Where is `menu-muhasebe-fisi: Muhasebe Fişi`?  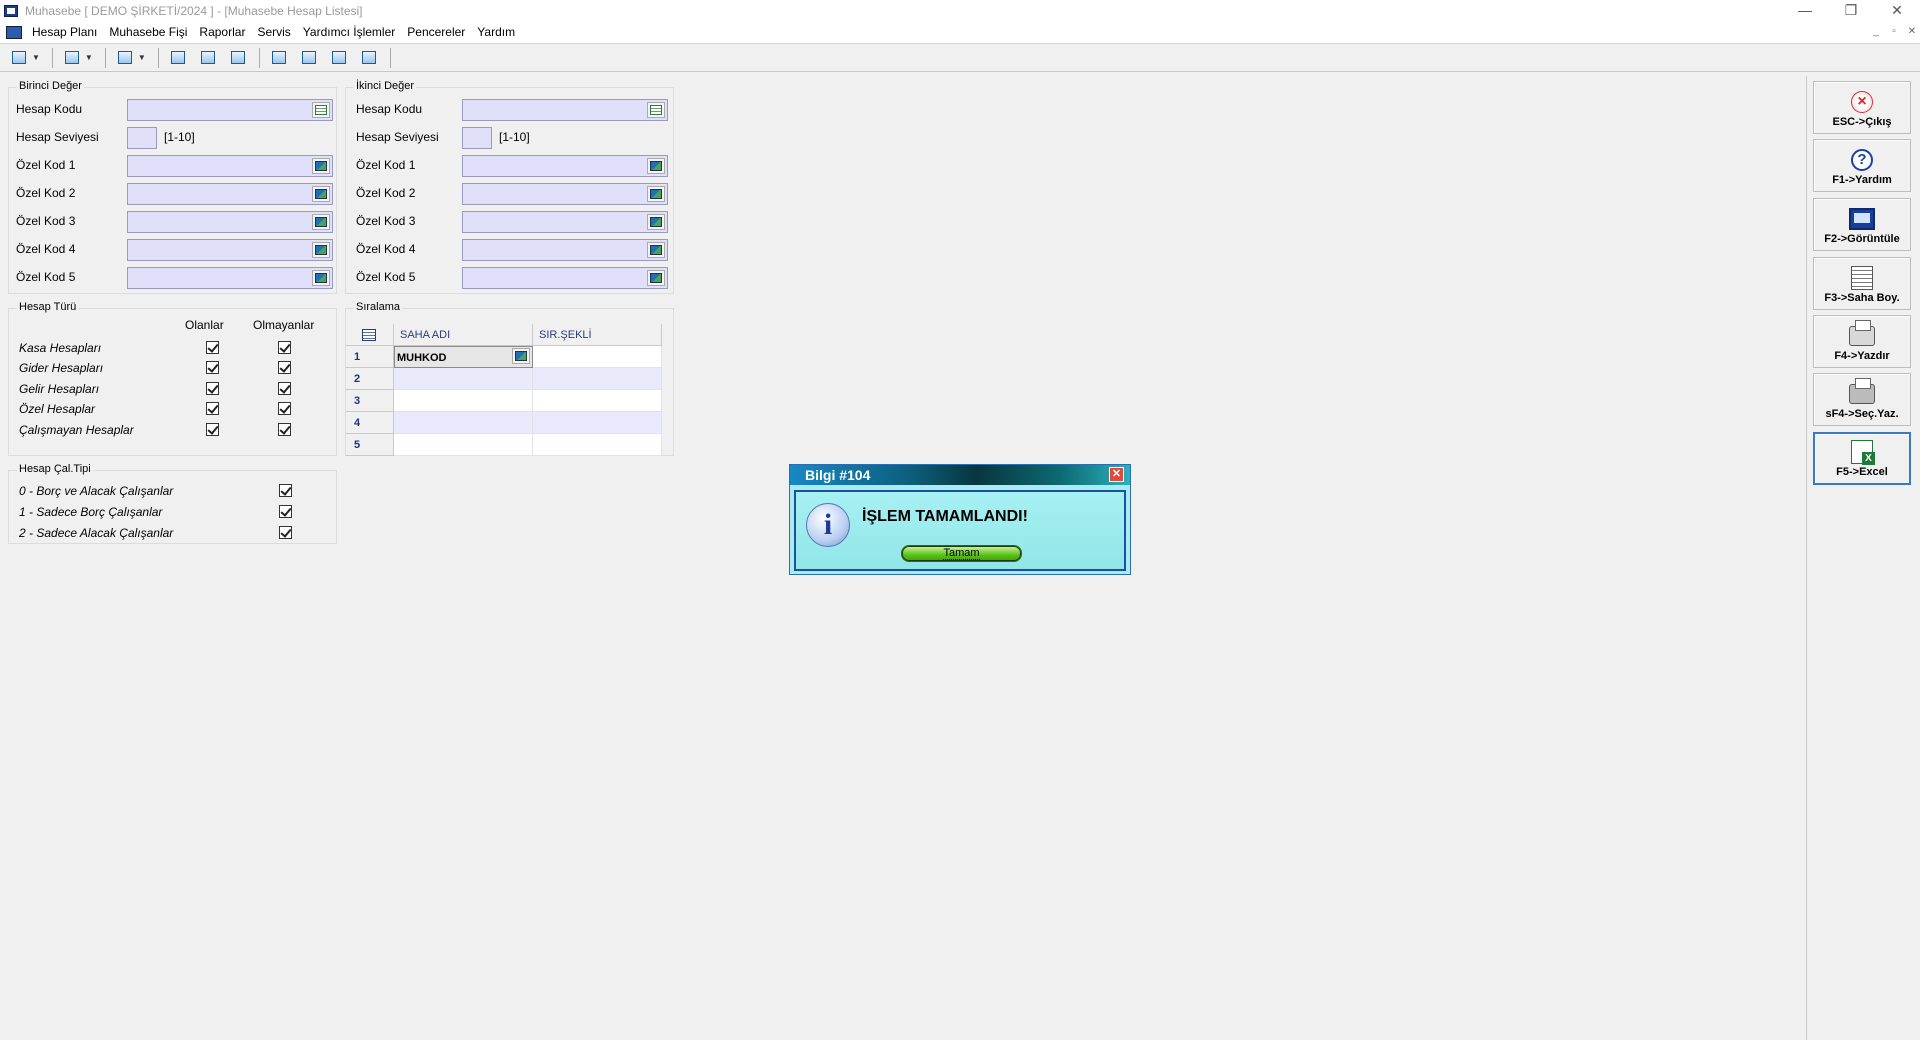
menu-muhasebe-fisi: Muhasebe Fişi is located at coordinates (148, 32).